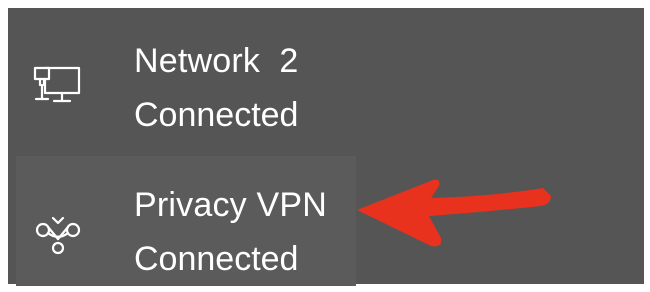 This screenshot has height=292, width=650. I want to click on connection-name: Network 2, so click(216, 61).